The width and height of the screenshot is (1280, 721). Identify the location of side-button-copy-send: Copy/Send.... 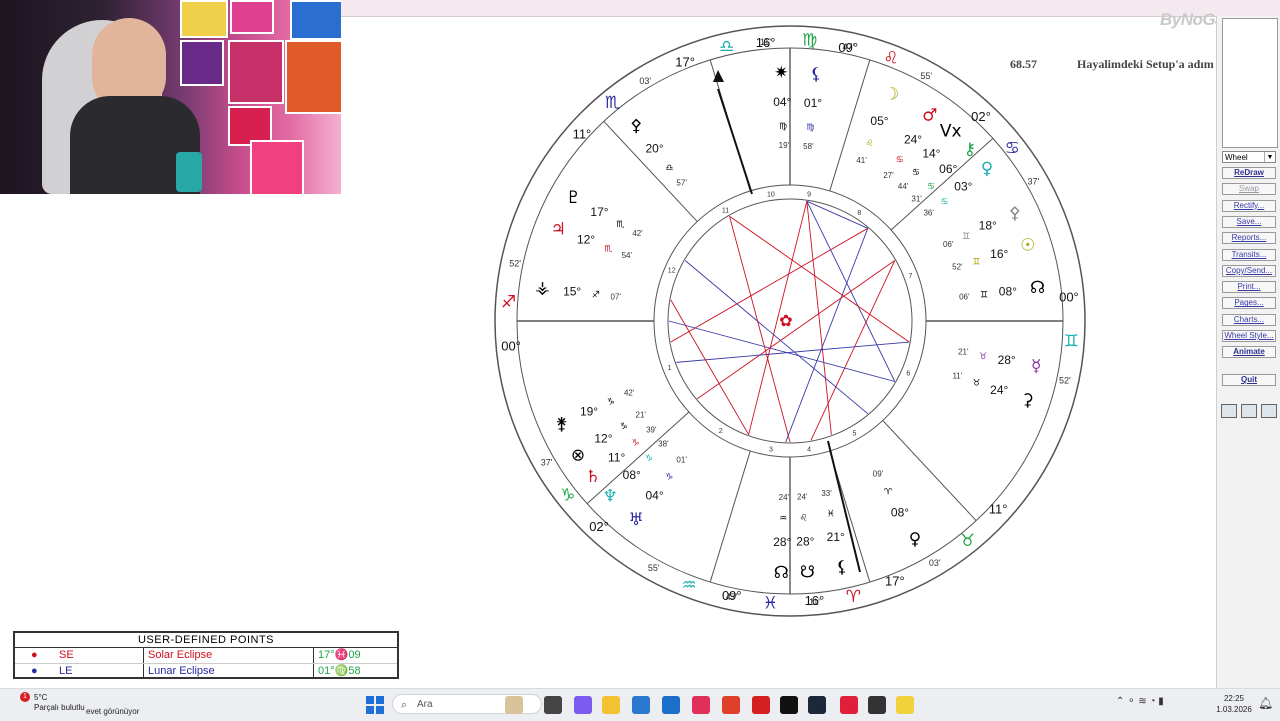
(1249, 270).